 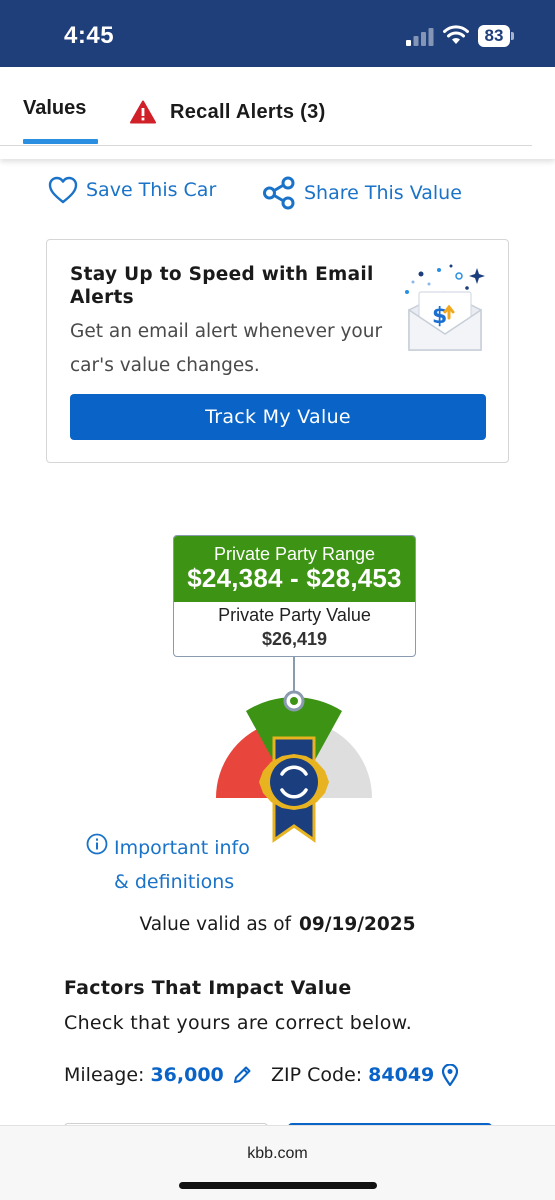 I want to click on location-pin-icon, so click(x=450, y=1075).